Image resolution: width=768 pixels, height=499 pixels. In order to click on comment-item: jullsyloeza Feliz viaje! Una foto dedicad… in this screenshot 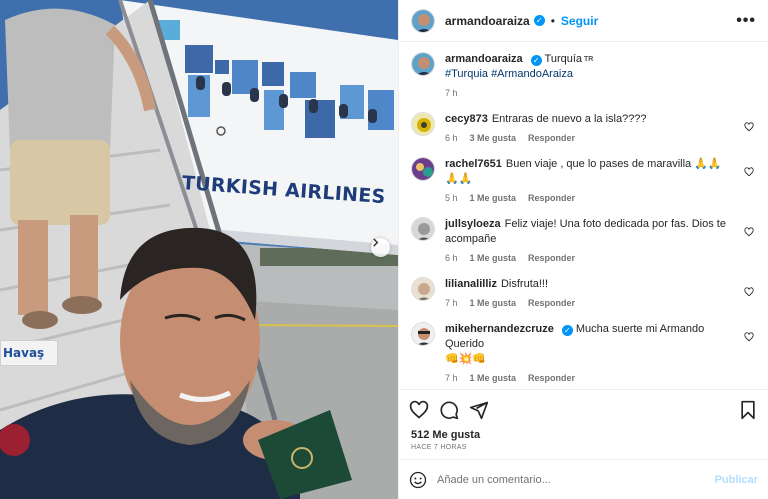, I will do `click(583, 240)`.